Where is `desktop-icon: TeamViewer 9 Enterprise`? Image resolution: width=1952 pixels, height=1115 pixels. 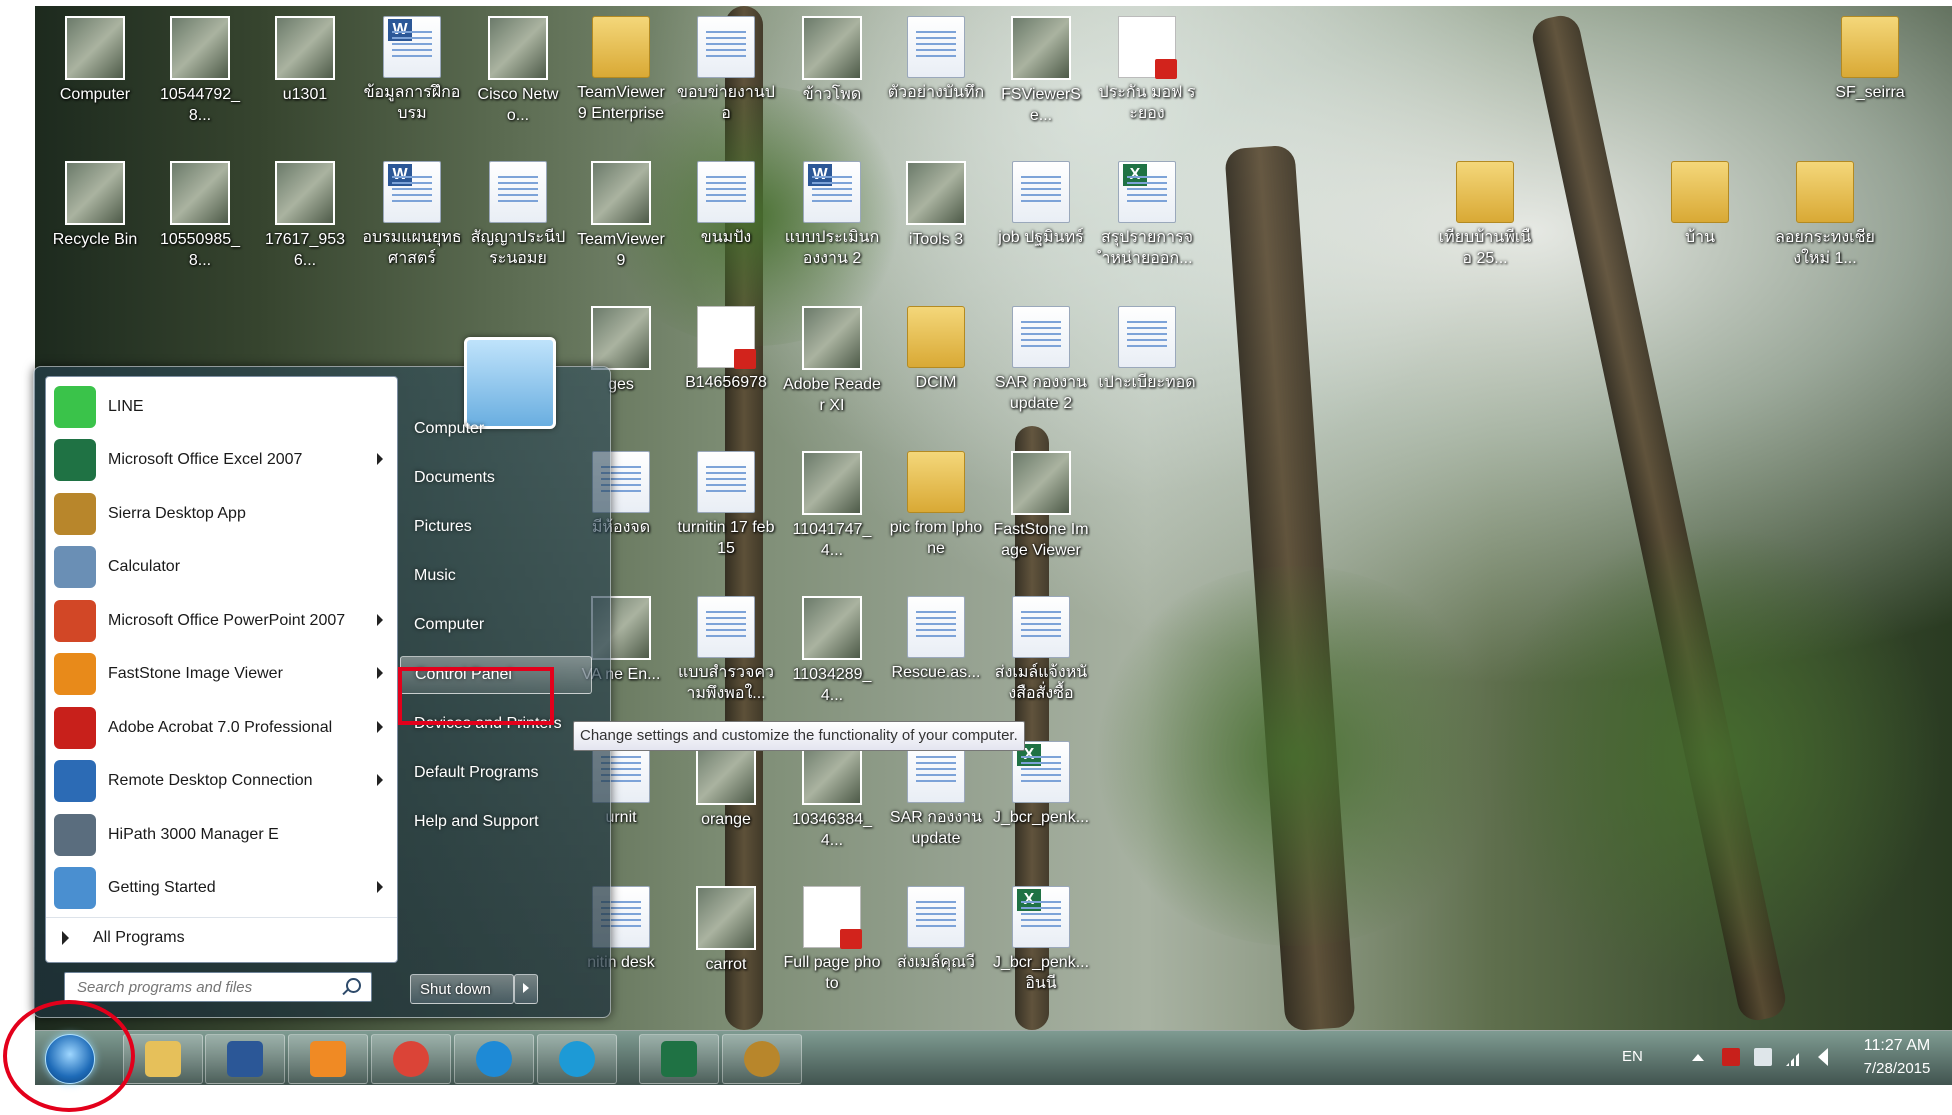
desktop-icon: TeamViewer 9 Enterprise is located at coordinates (621, 70).